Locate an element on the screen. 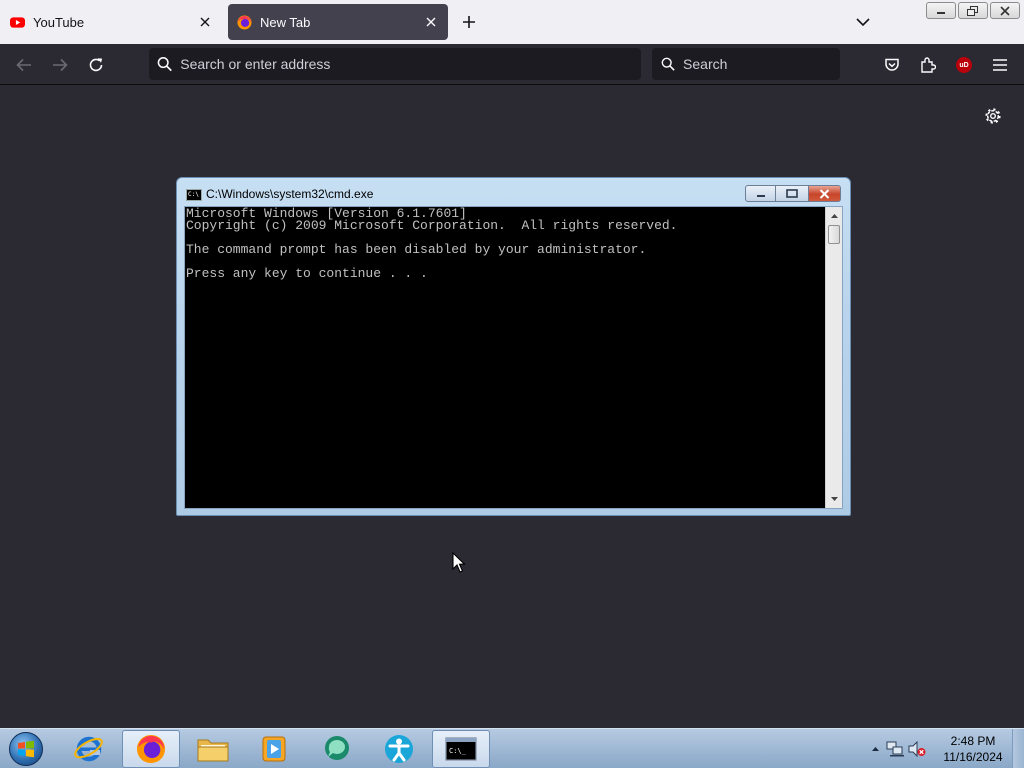 This screenshot has width=1024, height=768. chat-app-icon is located at coordinates (337, 748).